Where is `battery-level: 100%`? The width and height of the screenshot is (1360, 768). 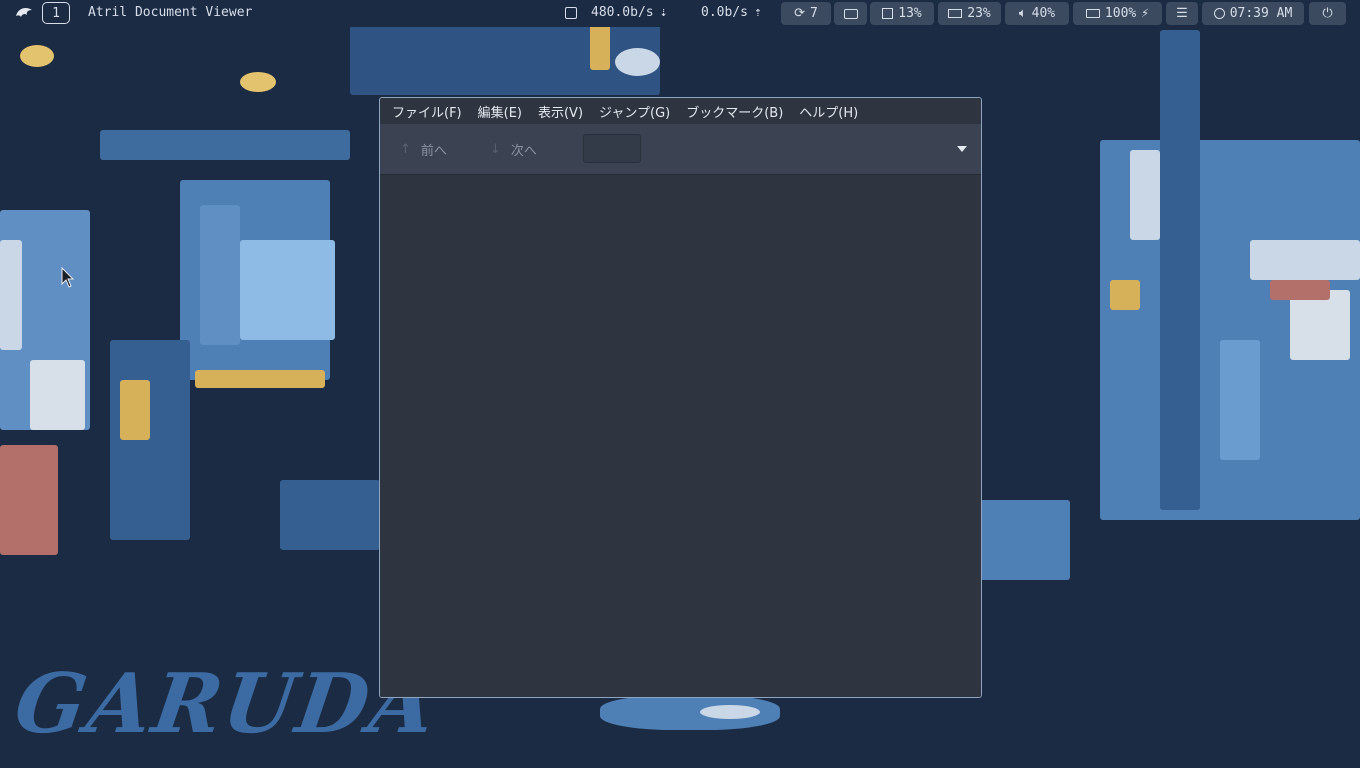
battery-level: 100% is located at coordinates (1120, 13).